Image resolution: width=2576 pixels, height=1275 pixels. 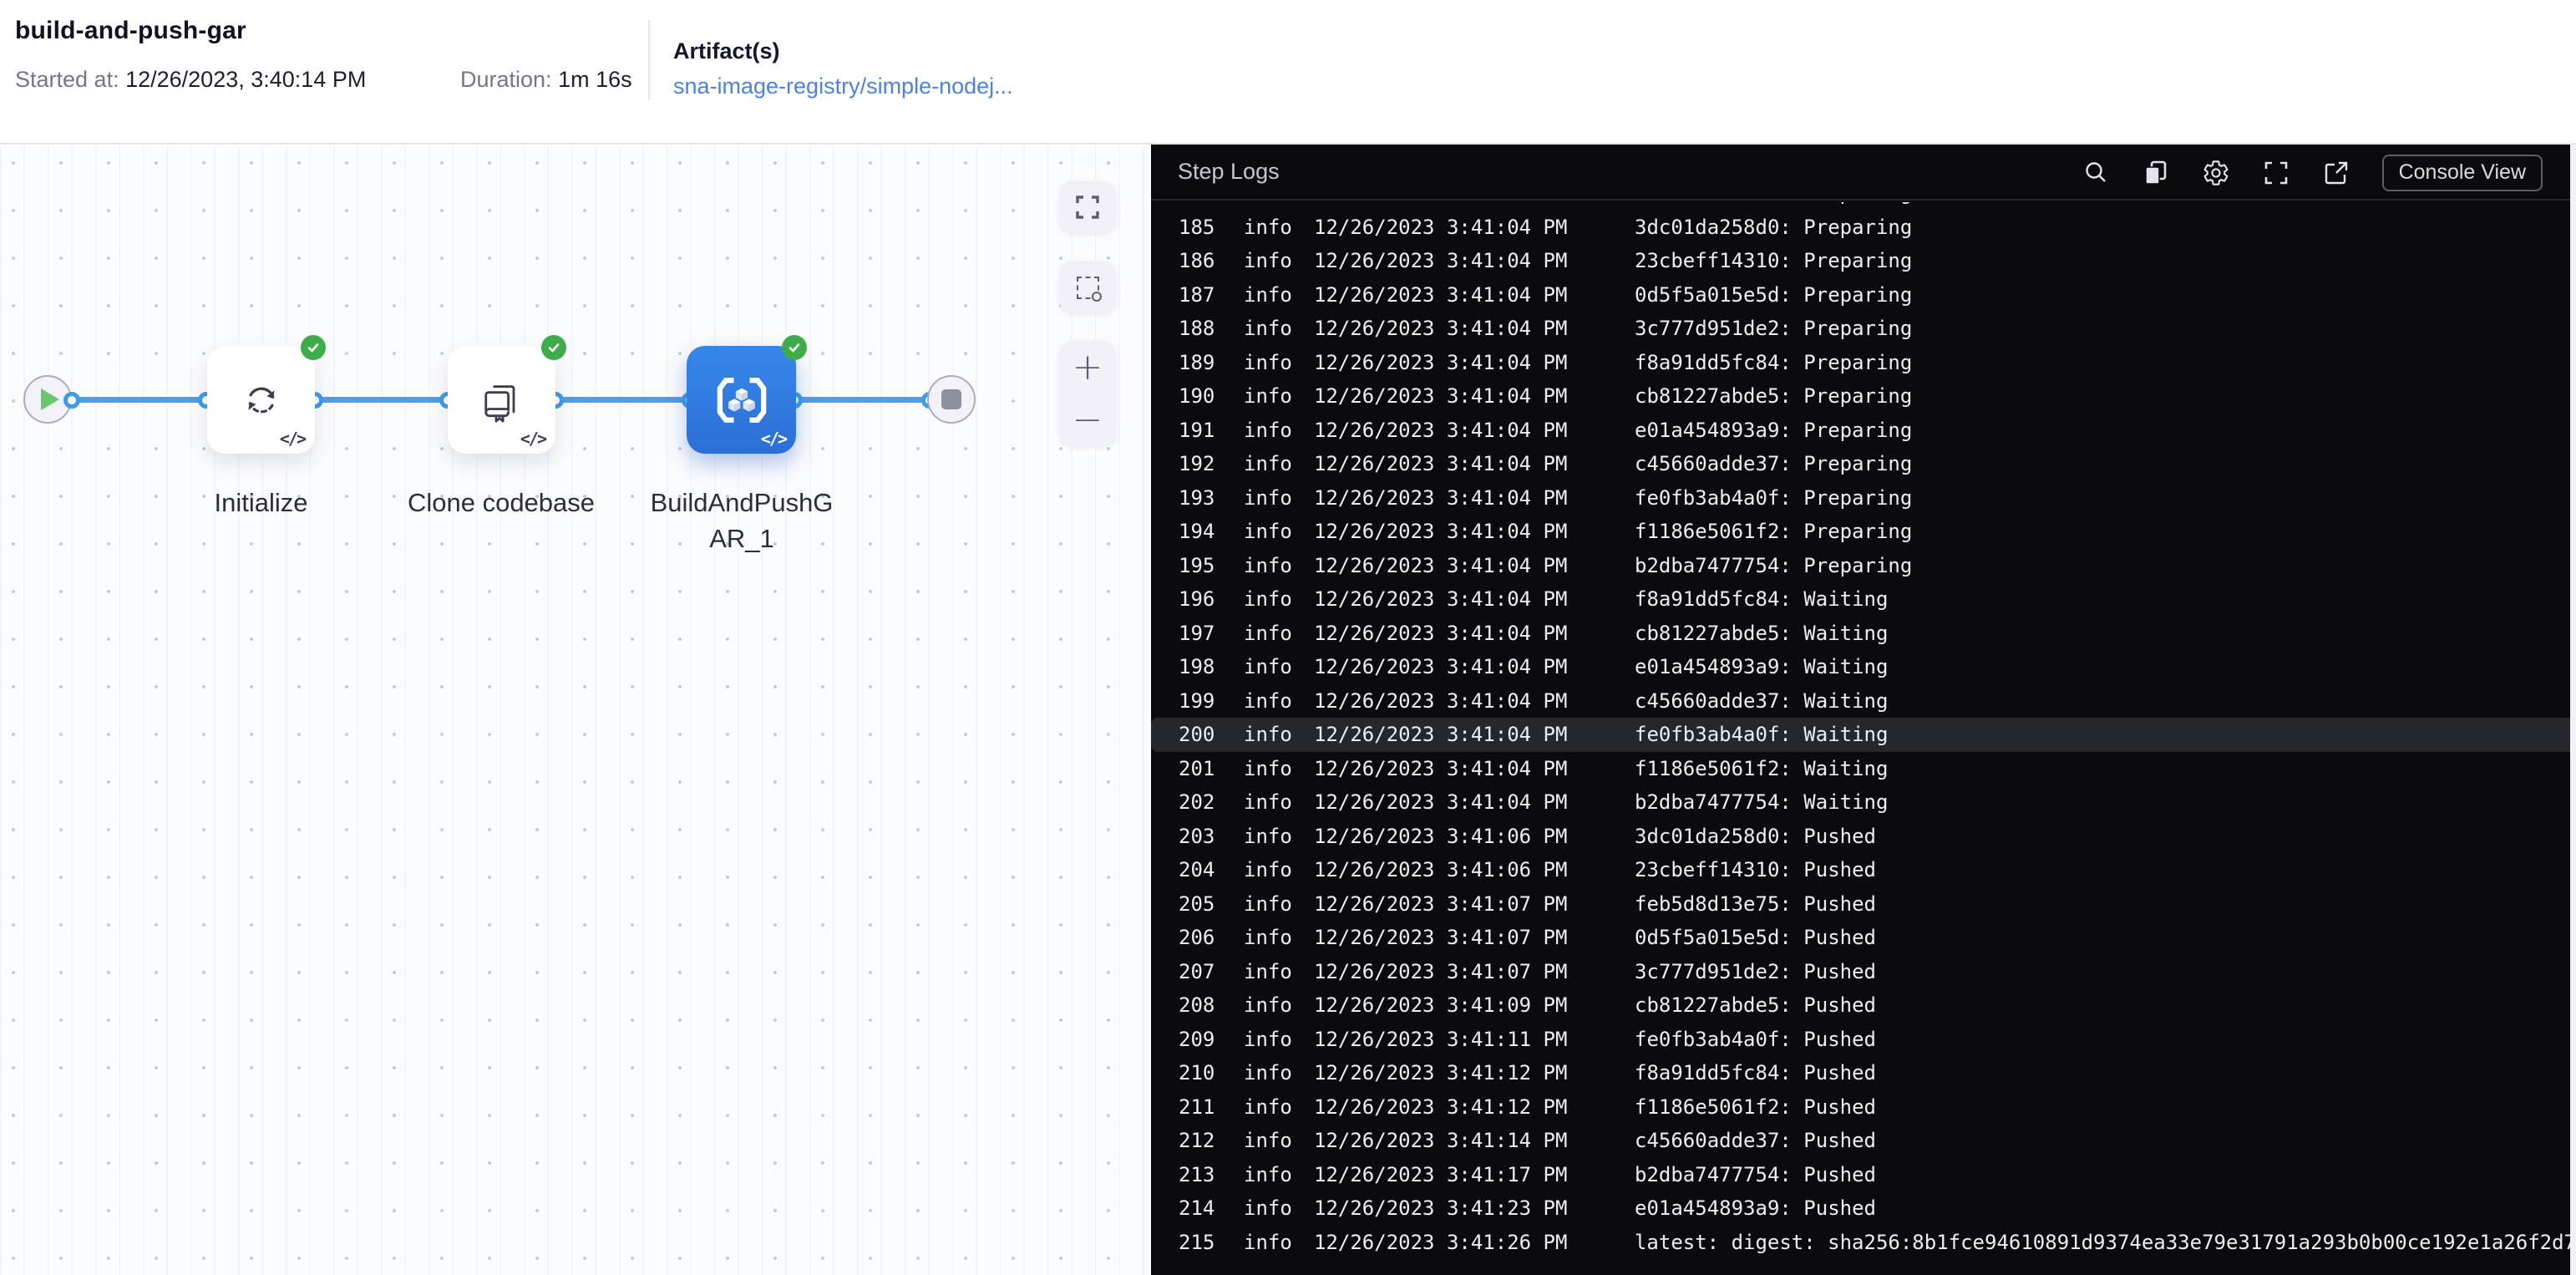 What do you see at coordinates (1197, 633) in the screenshot?
I see `log-line-number: 197` at bounding box center [1197, 633].